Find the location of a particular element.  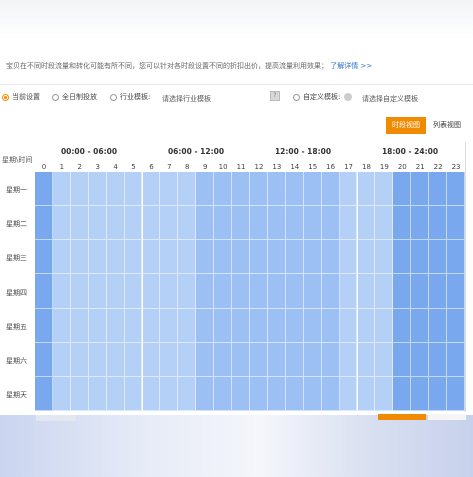

help-icon is located at coordinates (348, 97).